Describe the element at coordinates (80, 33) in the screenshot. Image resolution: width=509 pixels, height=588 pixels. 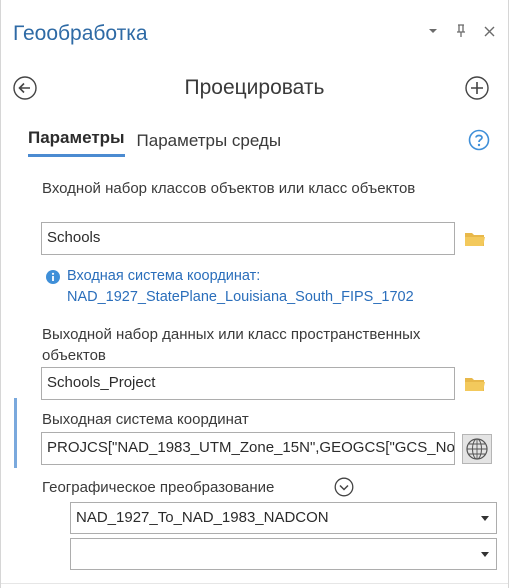
I see `pane-title: Геообработка` at that location.